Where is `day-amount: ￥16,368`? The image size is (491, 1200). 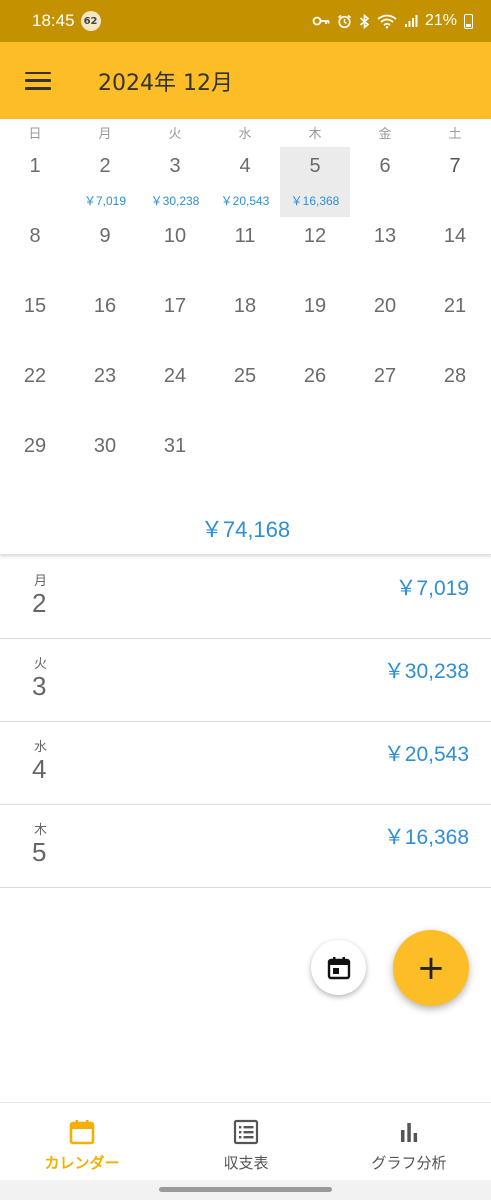
day-amount: ￥16,368 is located at coordinates (315, 201).